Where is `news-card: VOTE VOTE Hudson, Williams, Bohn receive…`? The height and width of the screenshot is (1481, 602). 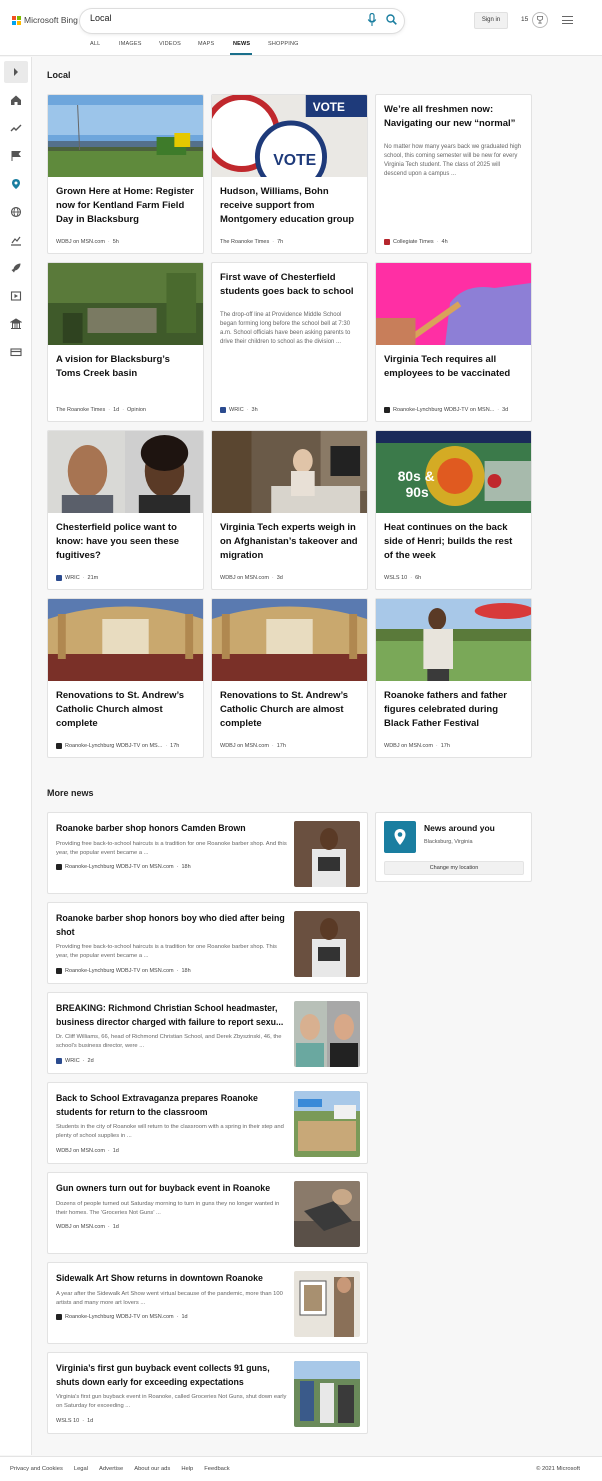
news-card: VOTE VOTE Hudson, Williams, Bohn receive… is located at coordinates (289, 174).